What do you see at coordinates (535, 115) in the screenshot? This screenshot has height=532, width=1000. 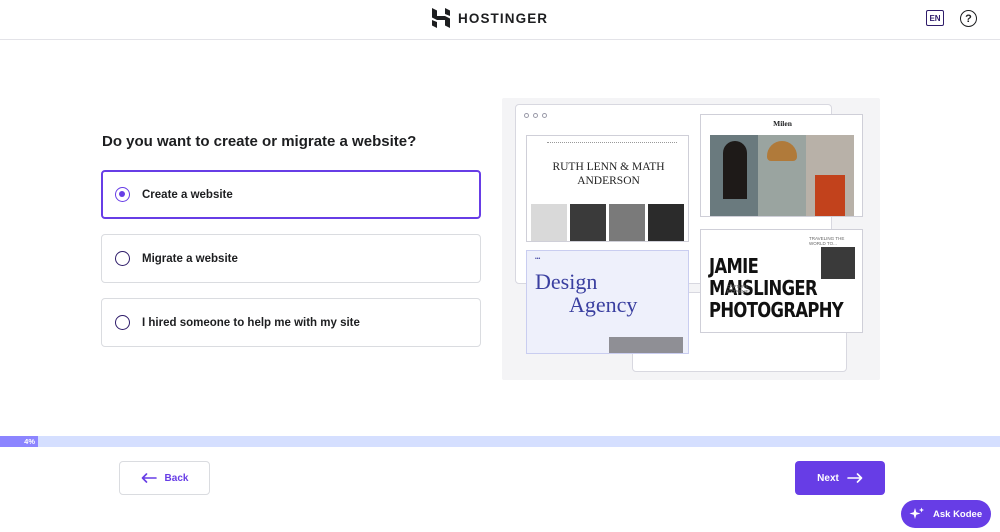 I see `window-dots-icon` at bounding box center [535, 115].